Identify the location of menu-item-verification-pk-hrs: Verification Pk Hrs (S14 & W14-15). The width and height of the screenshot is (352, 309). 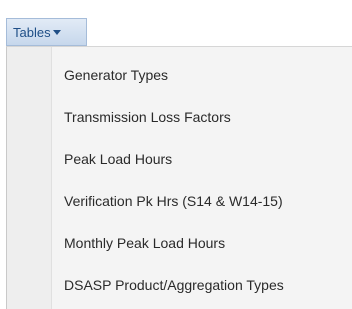
(179, 201).